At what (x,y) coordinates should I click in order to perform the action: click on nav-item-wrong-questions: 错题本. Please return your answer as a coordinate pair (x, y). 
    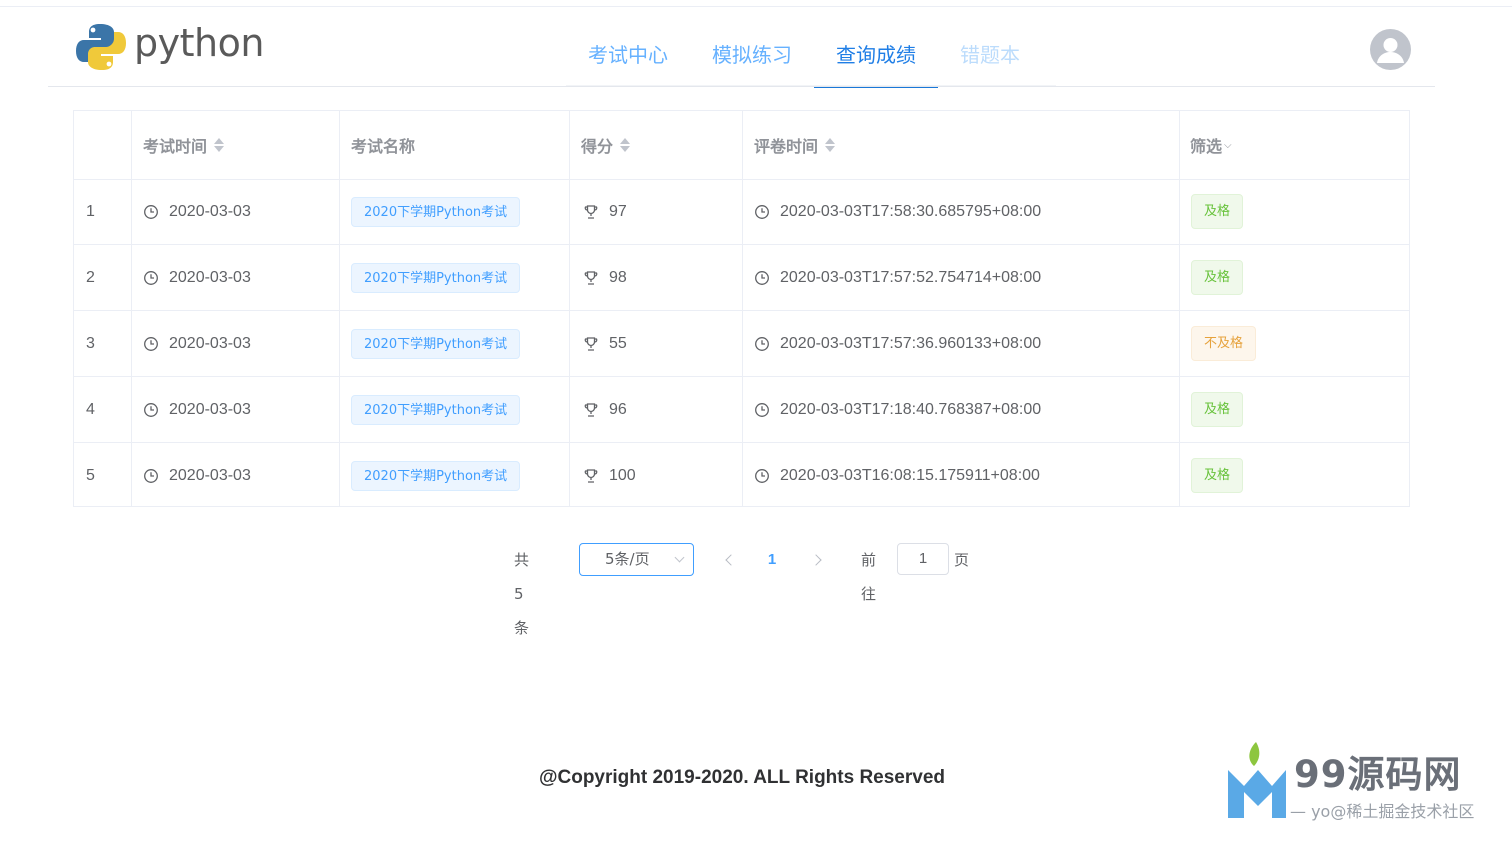
    Looking at the image, I should click on (990, 55).